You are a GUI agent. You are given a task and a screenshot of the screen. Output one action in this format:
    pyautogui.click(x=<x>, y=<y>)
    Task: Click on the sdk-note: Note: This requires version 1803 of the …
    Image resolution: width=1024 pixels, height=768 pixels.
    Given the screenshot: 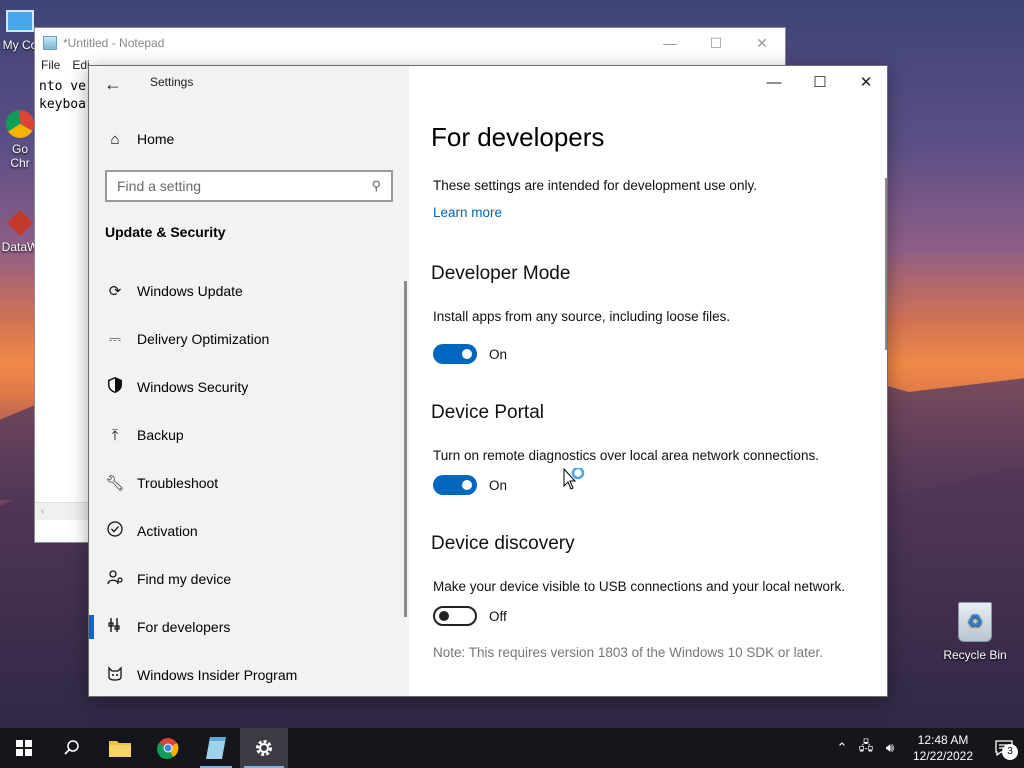 What is the action you would take?
    pyautogui.click(x=628, y=652)
    